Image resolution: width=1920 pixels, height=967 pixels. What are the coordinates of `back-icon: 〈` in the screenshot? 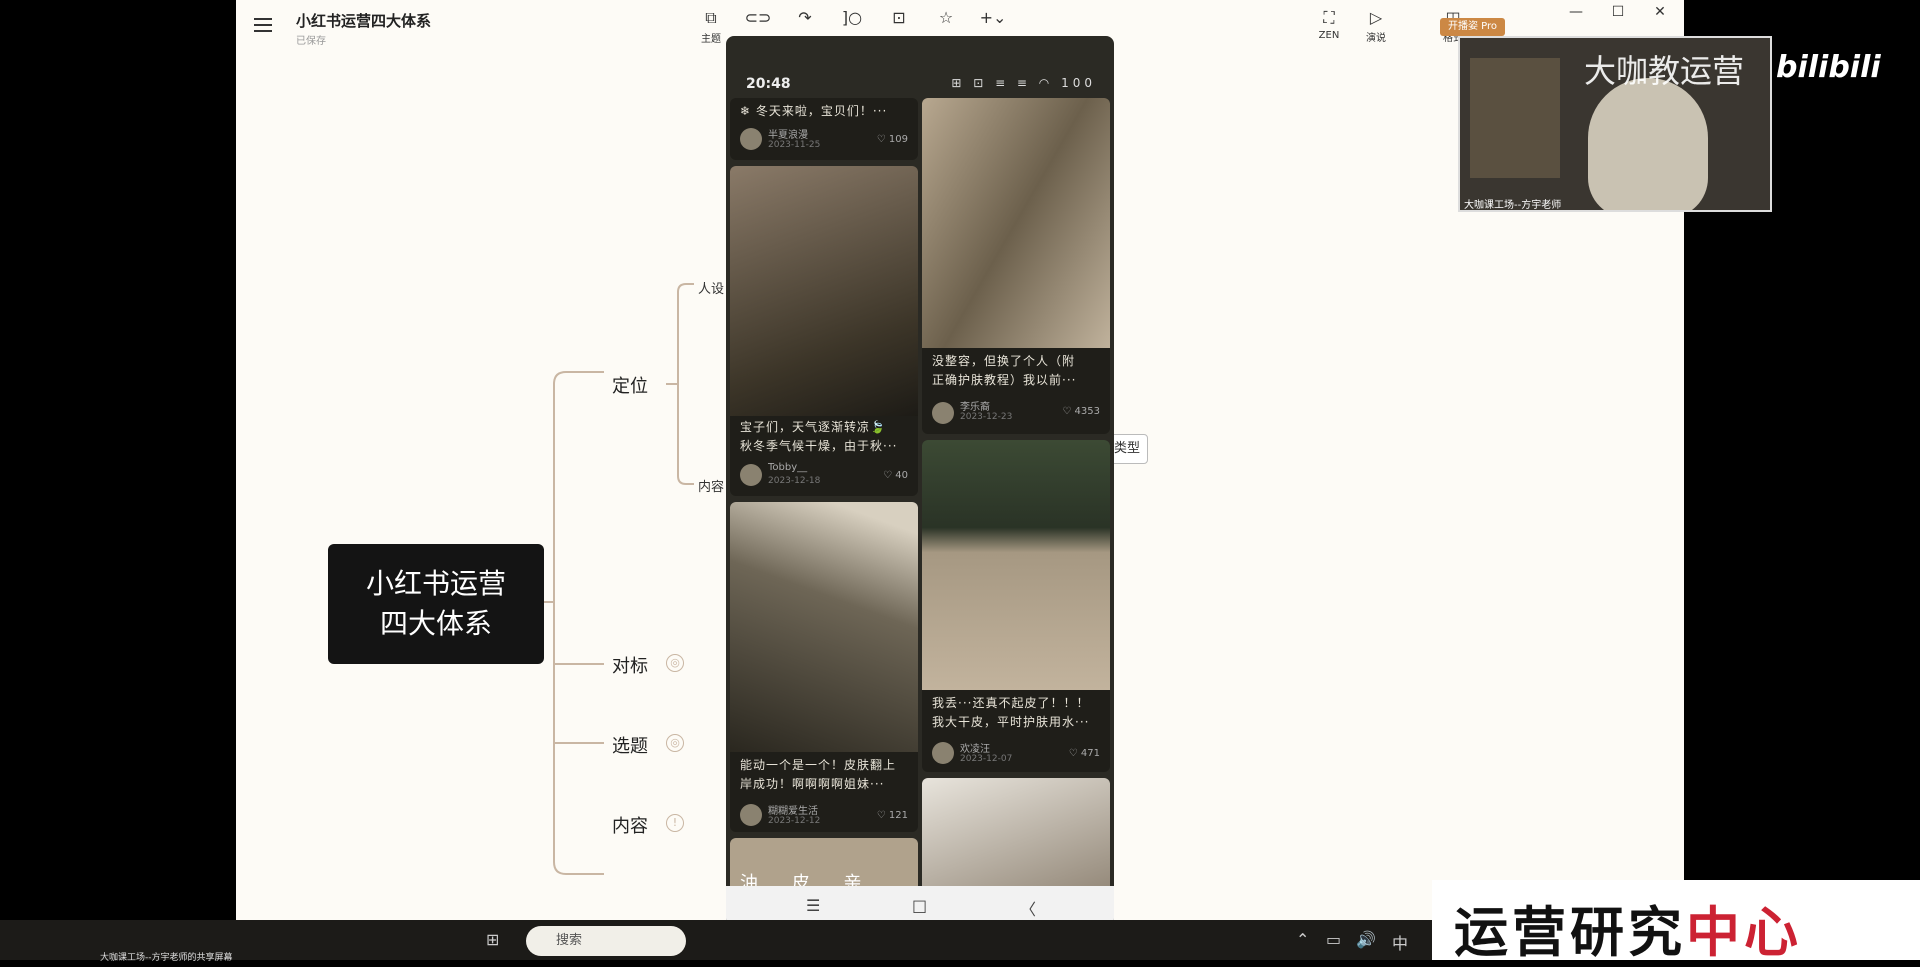 It's located at (1028, 908).